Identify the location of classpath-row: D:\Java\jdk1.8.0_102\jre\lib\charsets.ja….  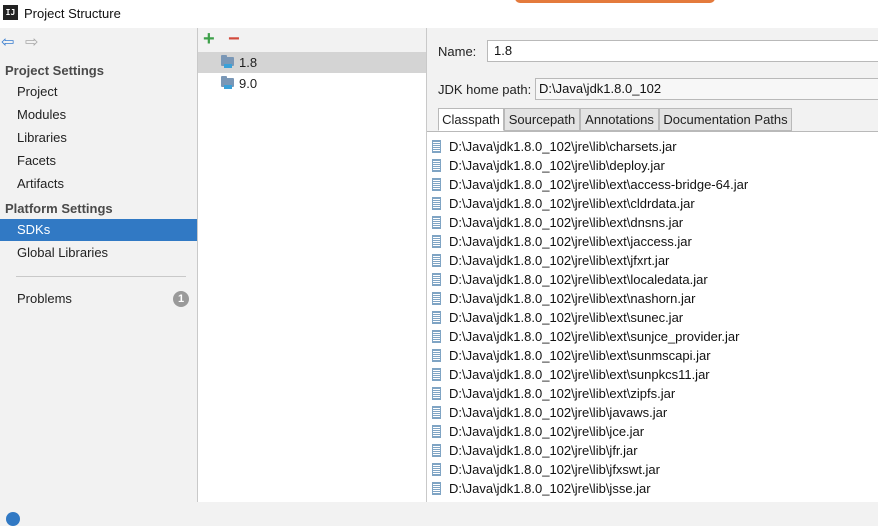
(652, 146).